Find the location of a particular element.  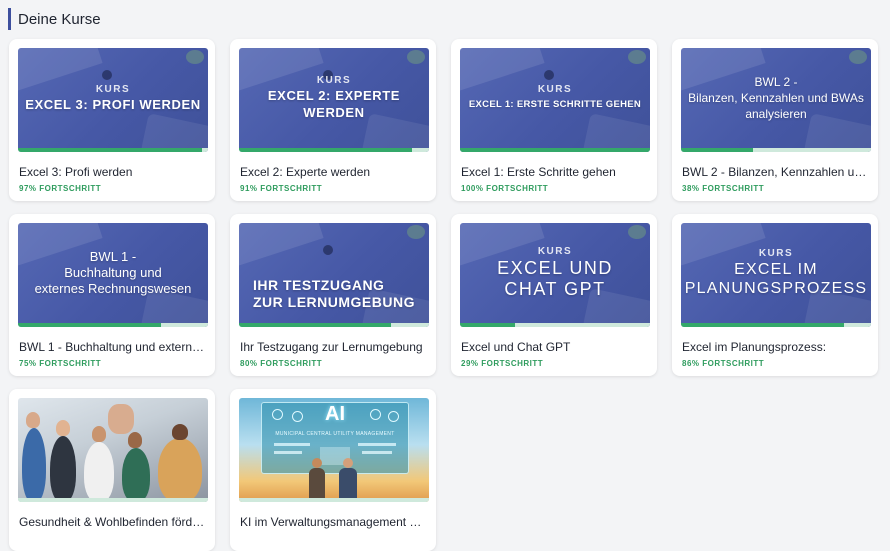

course-thumbnail-photo is located at coordinates (113, 450).